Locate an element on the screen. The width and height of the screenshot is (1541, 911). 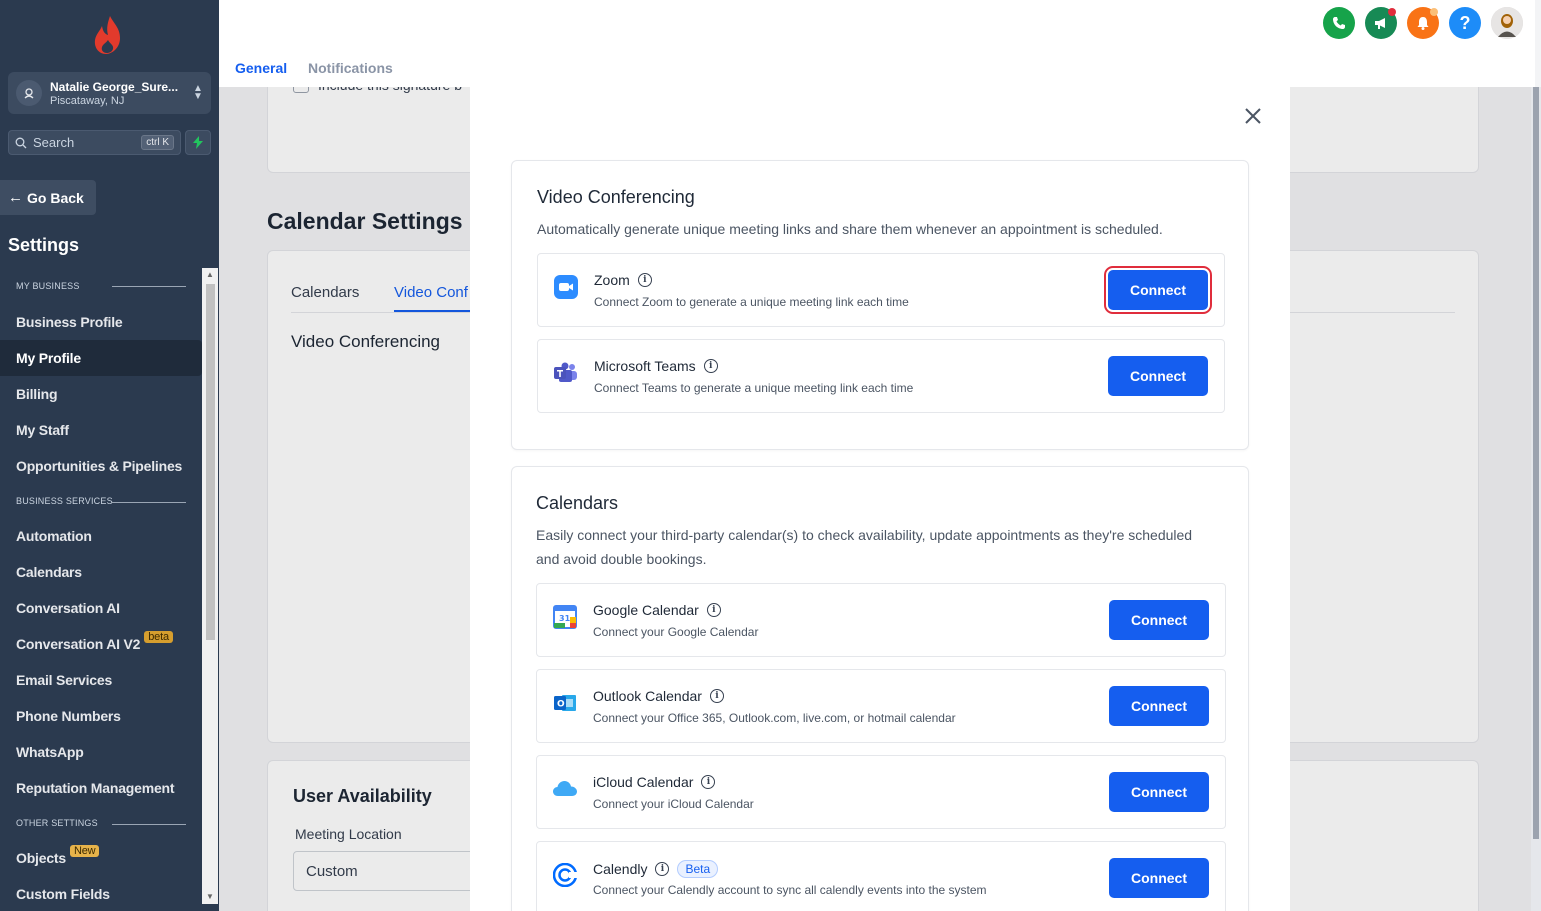
go-back-button: ← Go Back is located at coordinates (48, 197).